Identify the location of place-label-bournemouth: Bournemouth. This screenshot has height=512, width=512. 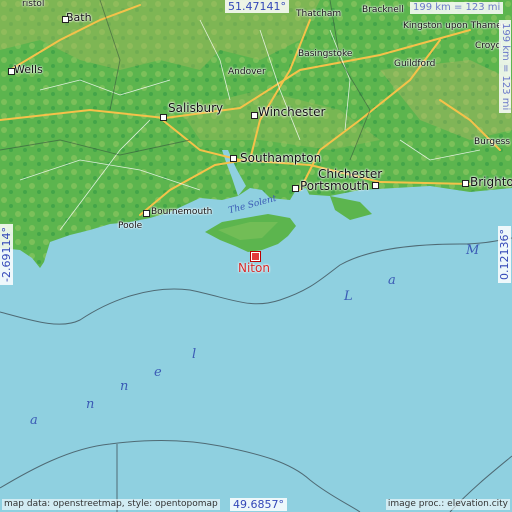
(182, 212).